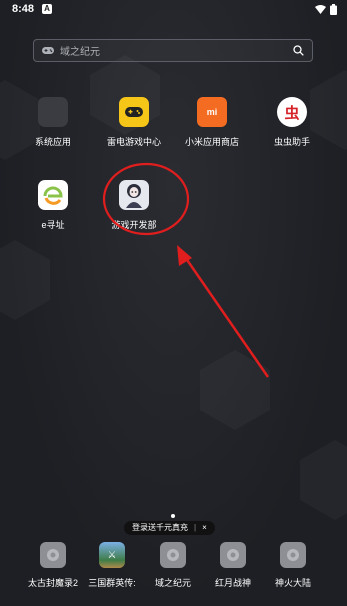 The width and height of the screenshot is (347, 606). I want to click on dock-app-hongyue: 红月战神, so click(233, 565).